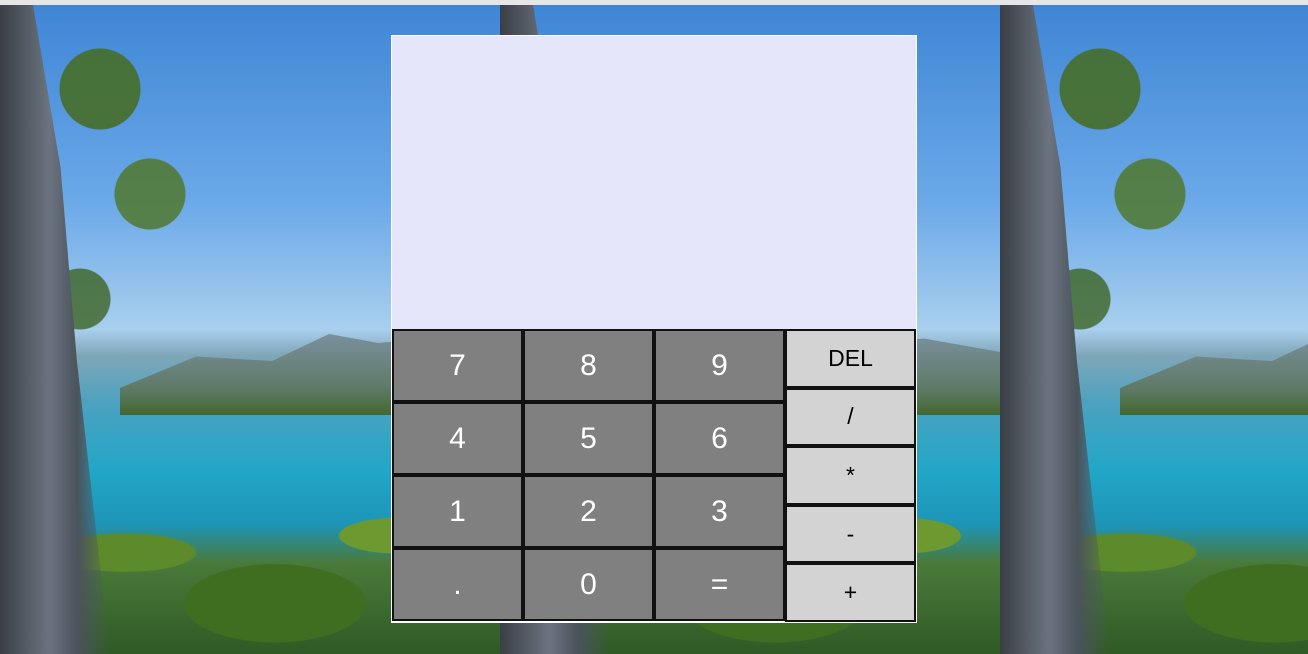 The width and height of the screenshot is (1308, 654). What do you see at coordinates (719, 584) in the screenshot?
I see `equals-button: =` at bounding box center [719, 584].